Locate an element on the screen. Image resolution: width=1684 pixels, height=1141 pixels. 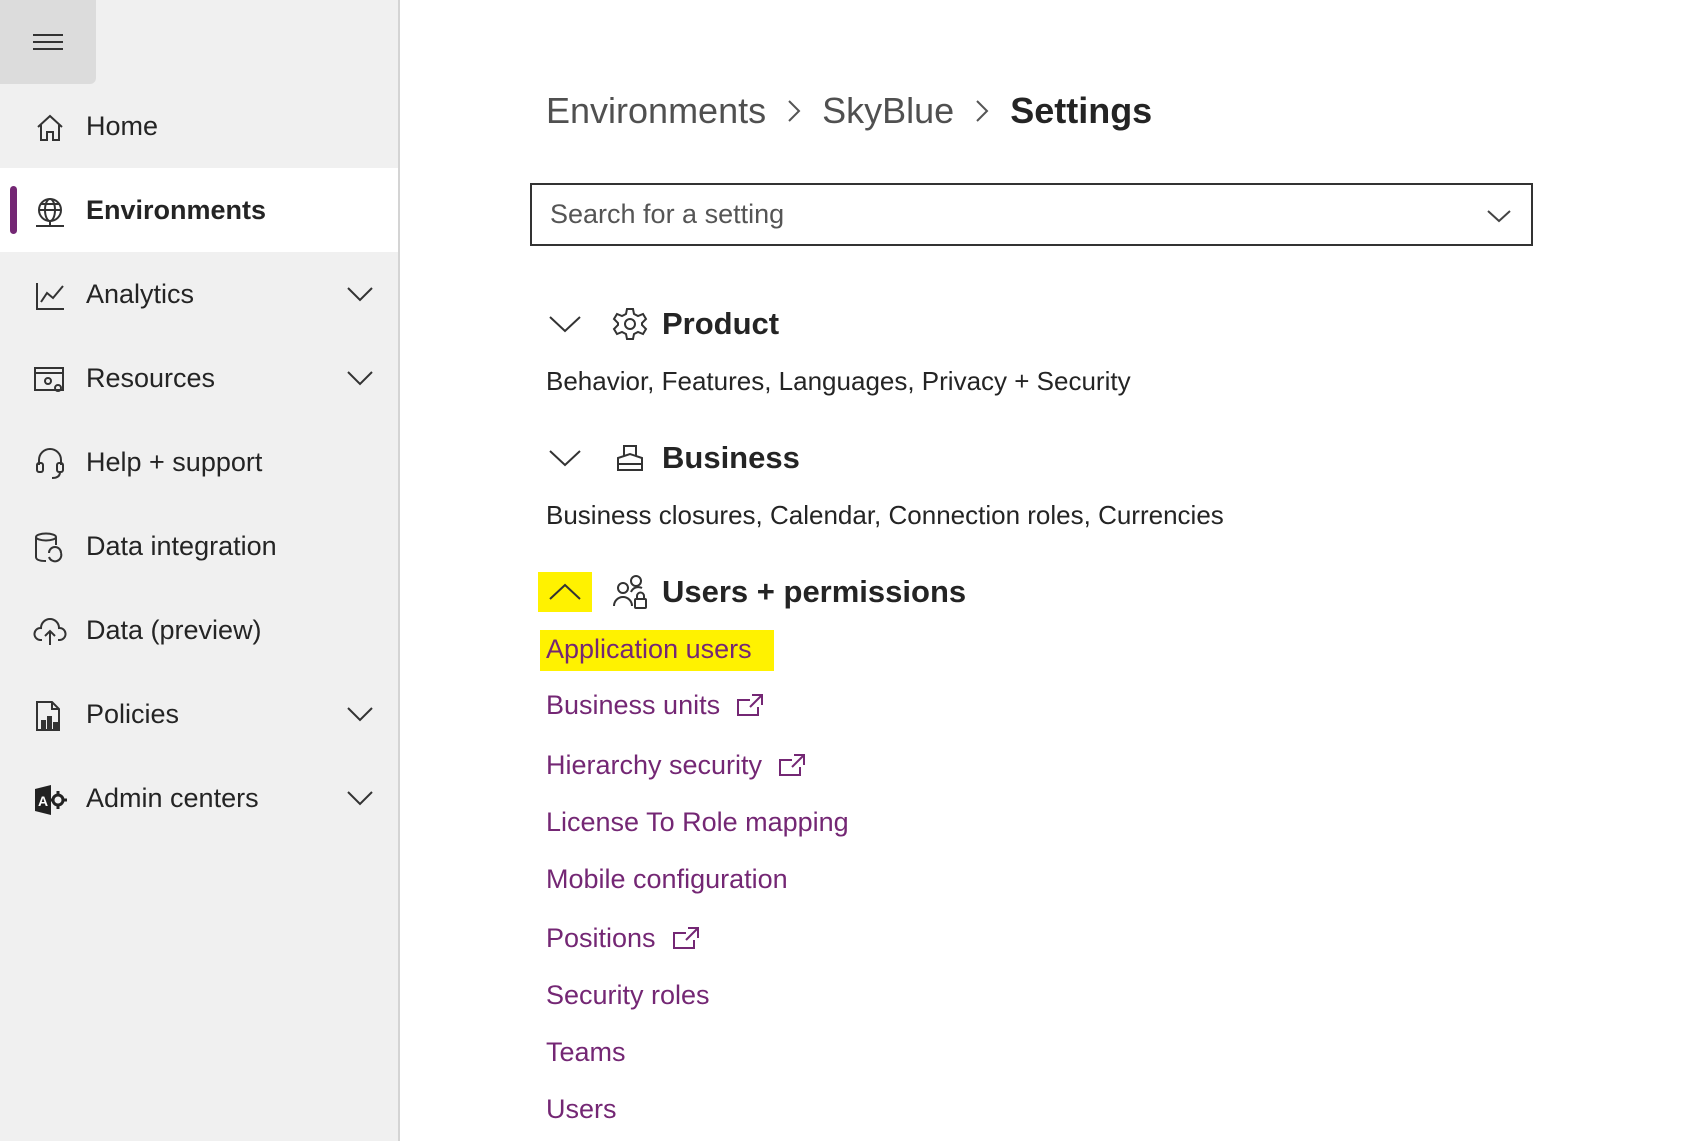
section-business-header: Business is located at coordinates (669, 458).